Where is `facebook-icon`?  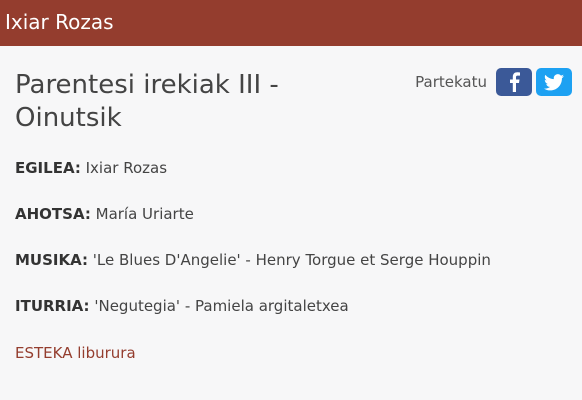
facebook-icon is located at coordinates (515, 82).